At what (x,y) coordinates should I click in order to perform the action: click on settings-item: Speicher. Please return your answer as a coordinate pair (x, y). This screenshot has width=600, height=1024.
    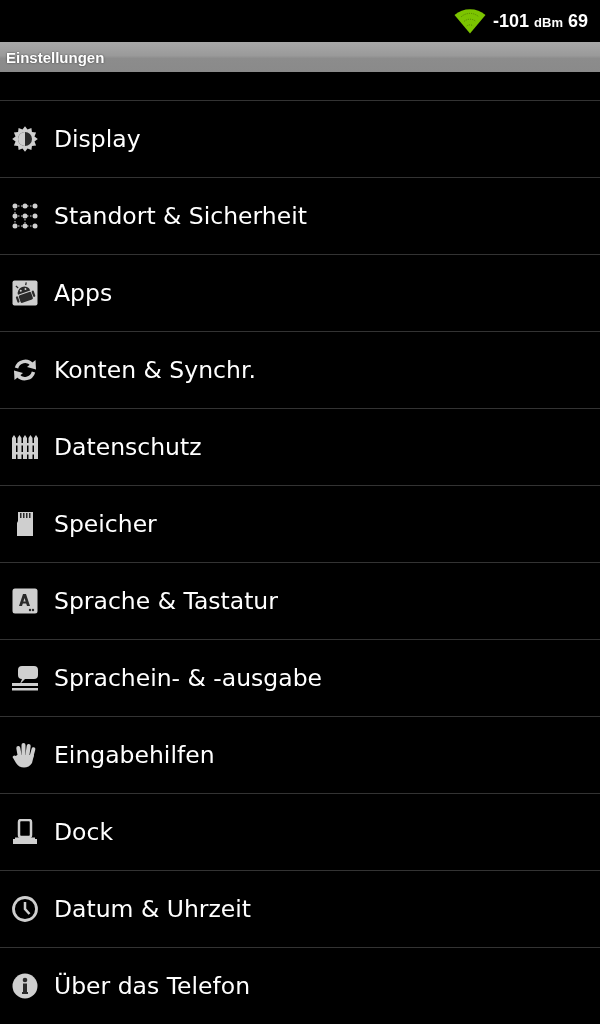
    Looking at the image, I should click on (300, 523).